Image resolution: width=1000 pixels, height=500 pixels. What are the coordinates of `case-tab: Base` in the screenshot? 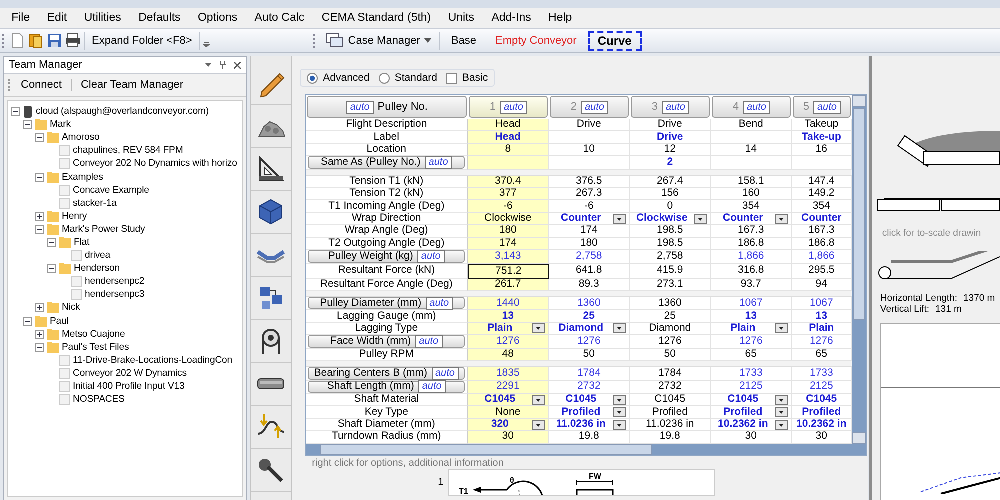 It's located at (464, 40).